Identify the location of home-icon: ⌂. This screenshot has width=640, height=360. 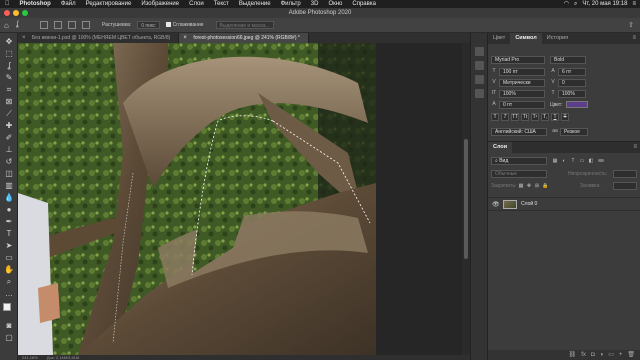
(6, 25).